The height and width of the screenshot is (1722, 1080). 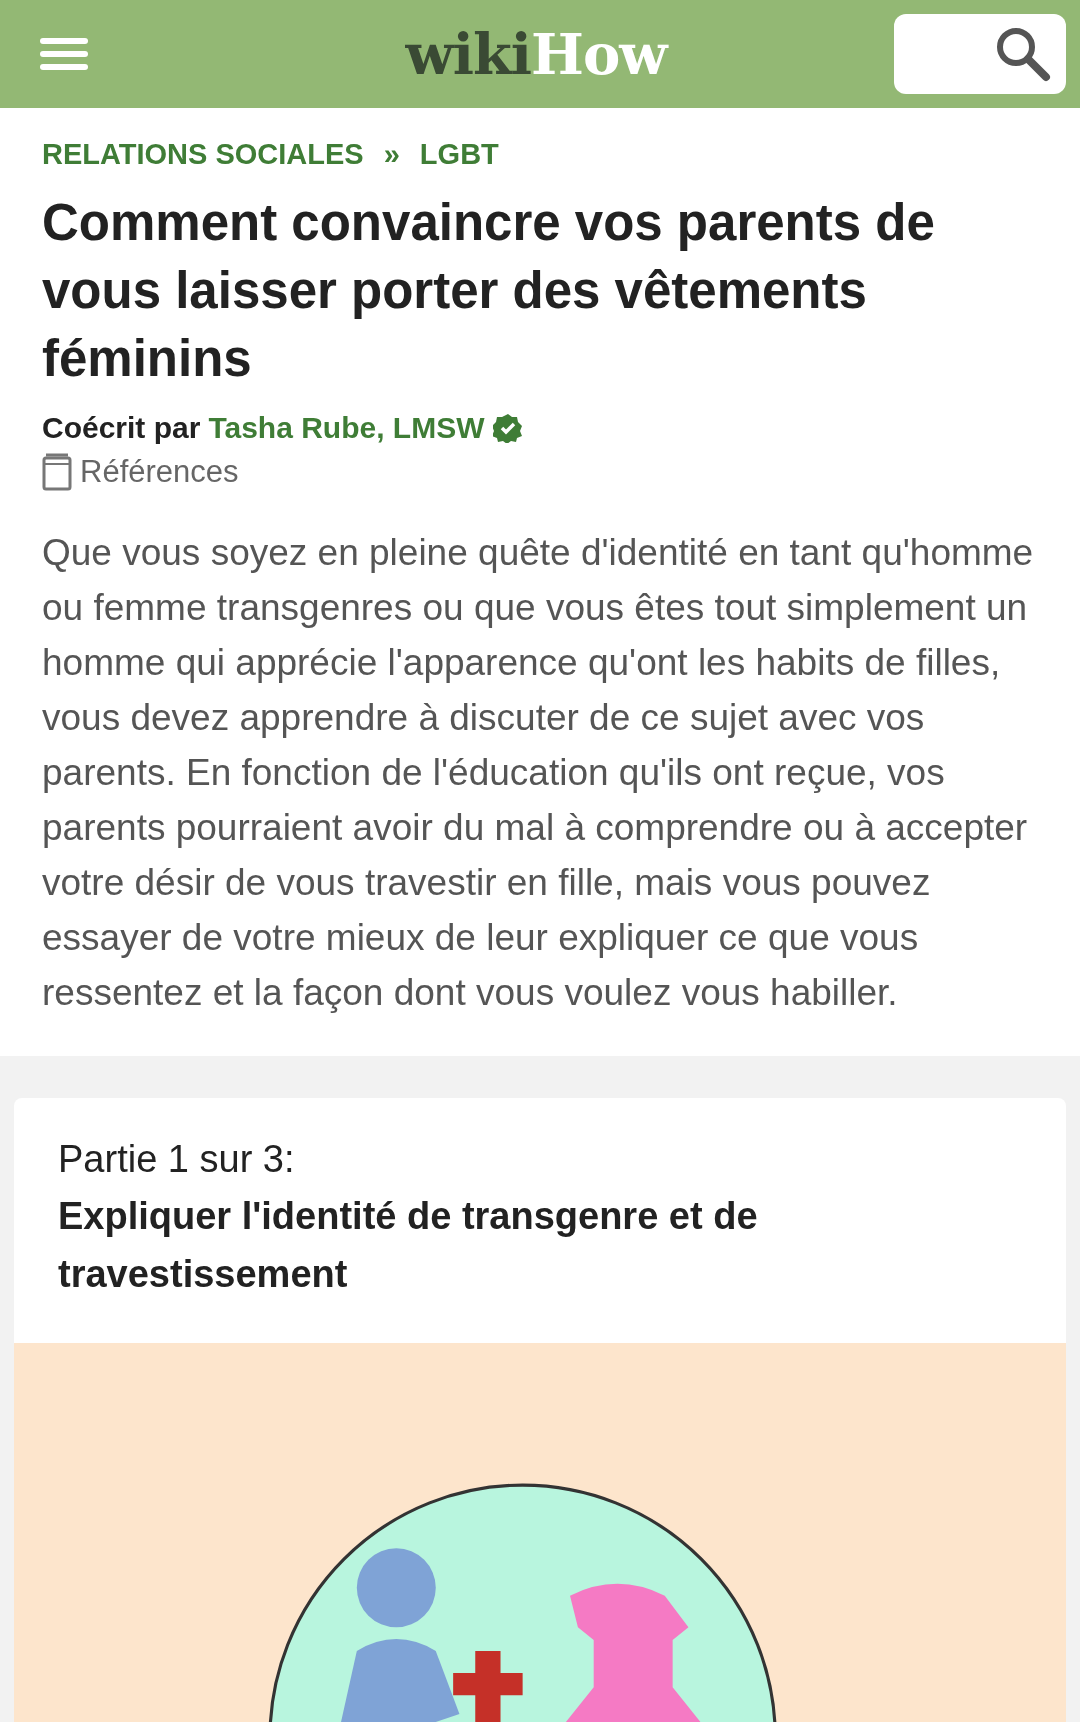 I want to click on author-link: Tasha Rube, LMSW, so click(x=346, y=428).